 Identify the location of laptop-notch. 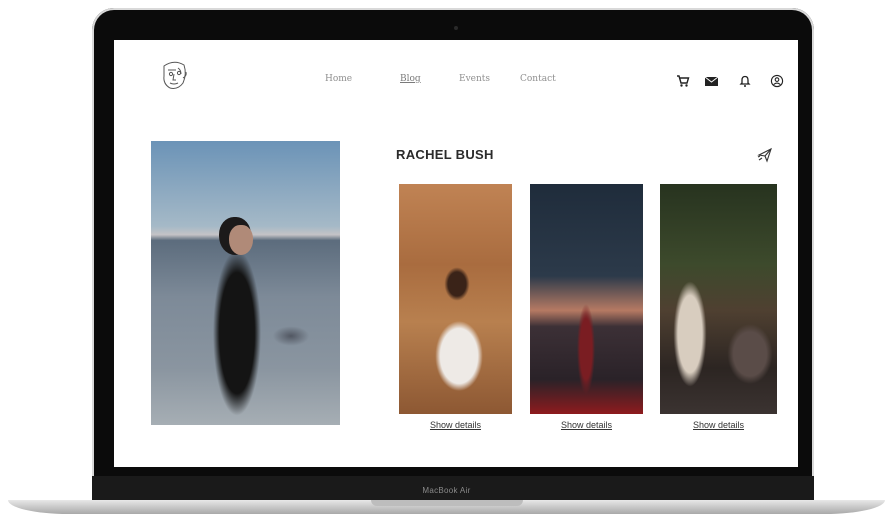
(447, 503).